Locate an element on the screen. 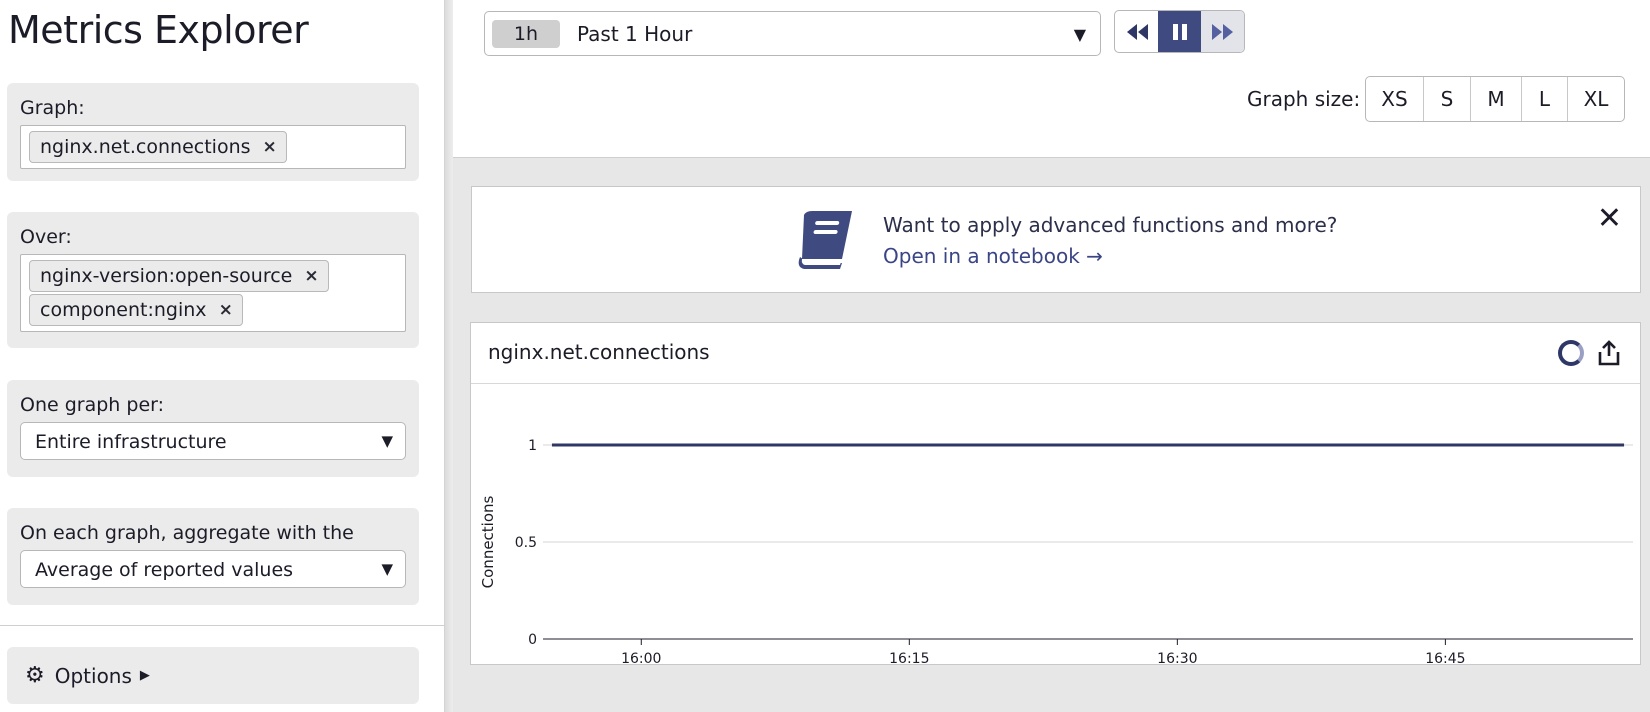 The height and width of the screenshot is (712, 1650). time-range-chip: 1h is located at coordinates (526, 34).